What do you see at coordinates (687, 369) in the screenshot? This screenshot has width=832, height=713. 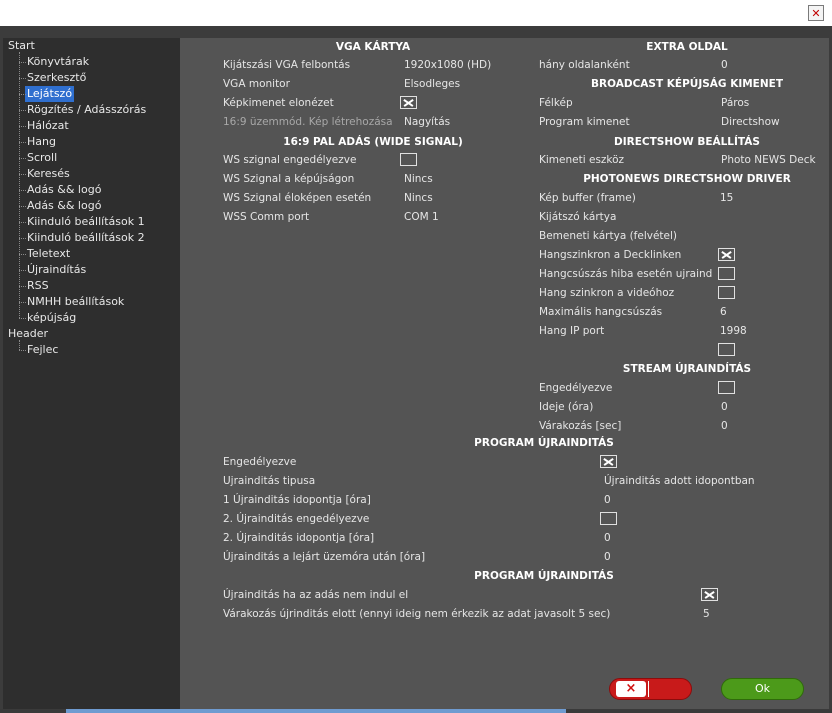 I see `stream-section-header: STREAM ÚJRAINDÍTÁS` at bounding box center [687, 369].